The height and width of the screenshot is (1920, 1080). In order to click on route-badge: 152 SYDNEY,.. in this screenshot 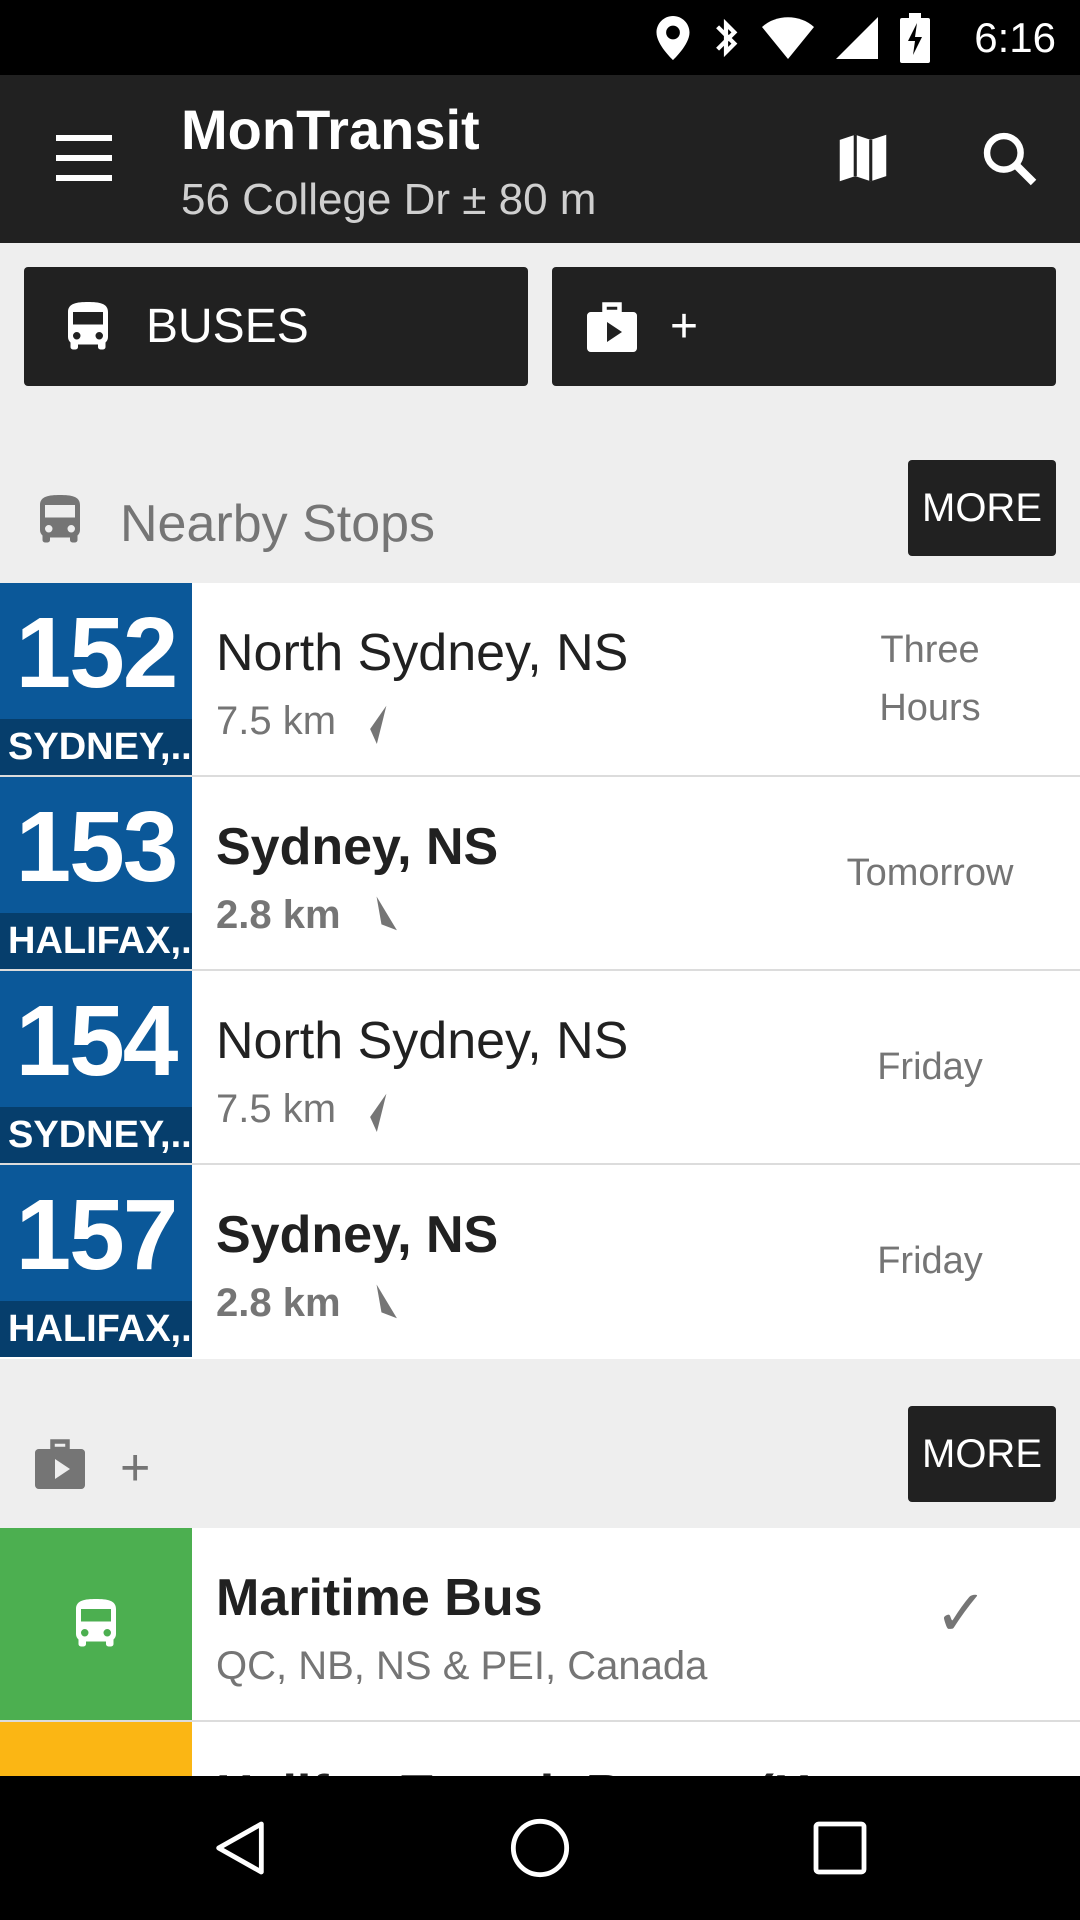, I will do `click(96, 679)`.